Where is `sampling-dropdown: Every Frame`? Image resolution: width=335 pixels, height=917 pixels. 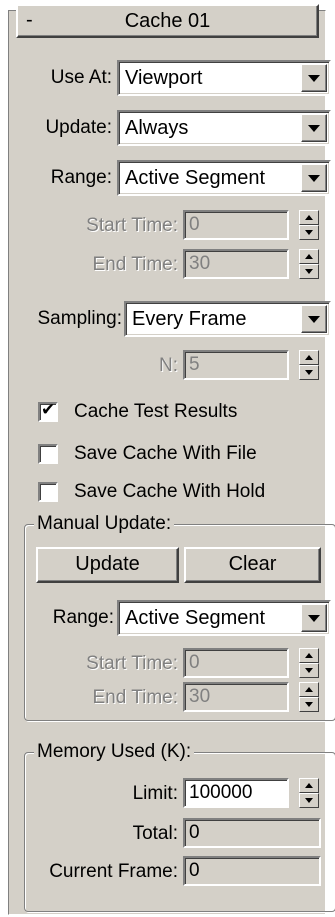
sampling-dropdown: Every Frame is located at coordinates (227, 319).